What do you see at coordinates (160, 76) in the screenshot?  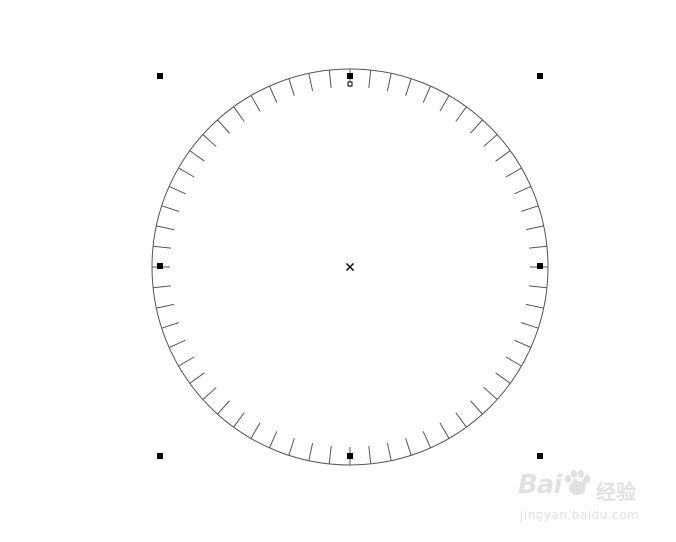 I see `selection-handle-top-left` at bounding box center [160, 76].